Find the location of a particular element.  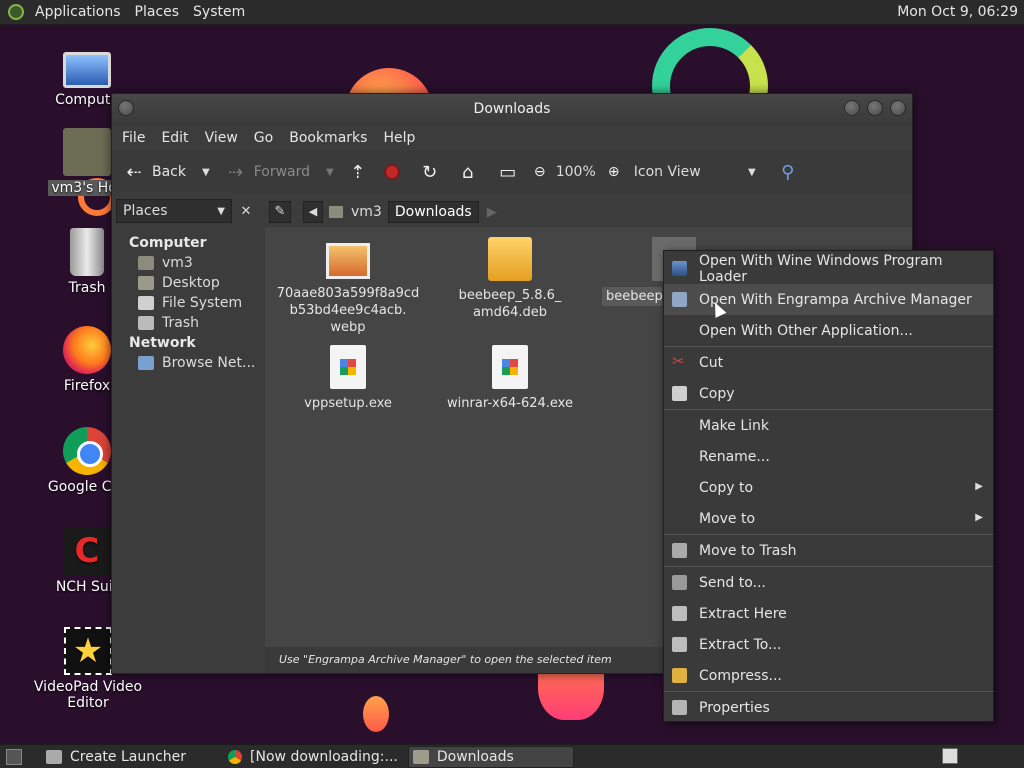

desktop-icon-label: Firefox is located at coordinates (87, 386).